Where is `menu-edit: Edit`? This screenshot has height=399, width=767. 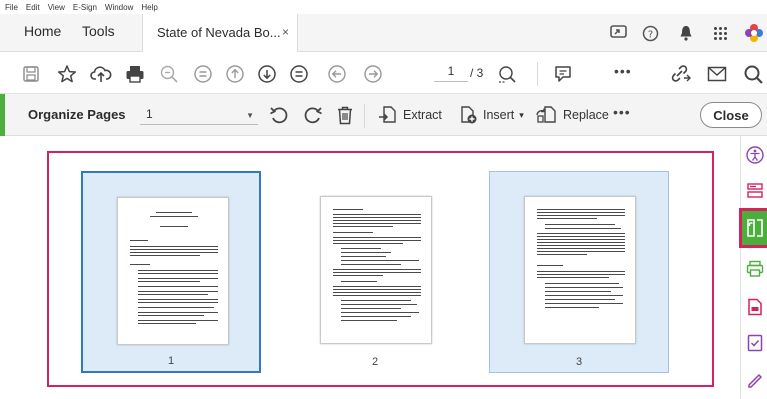
menu-edit: Edit is located at coordinates (33, 7).